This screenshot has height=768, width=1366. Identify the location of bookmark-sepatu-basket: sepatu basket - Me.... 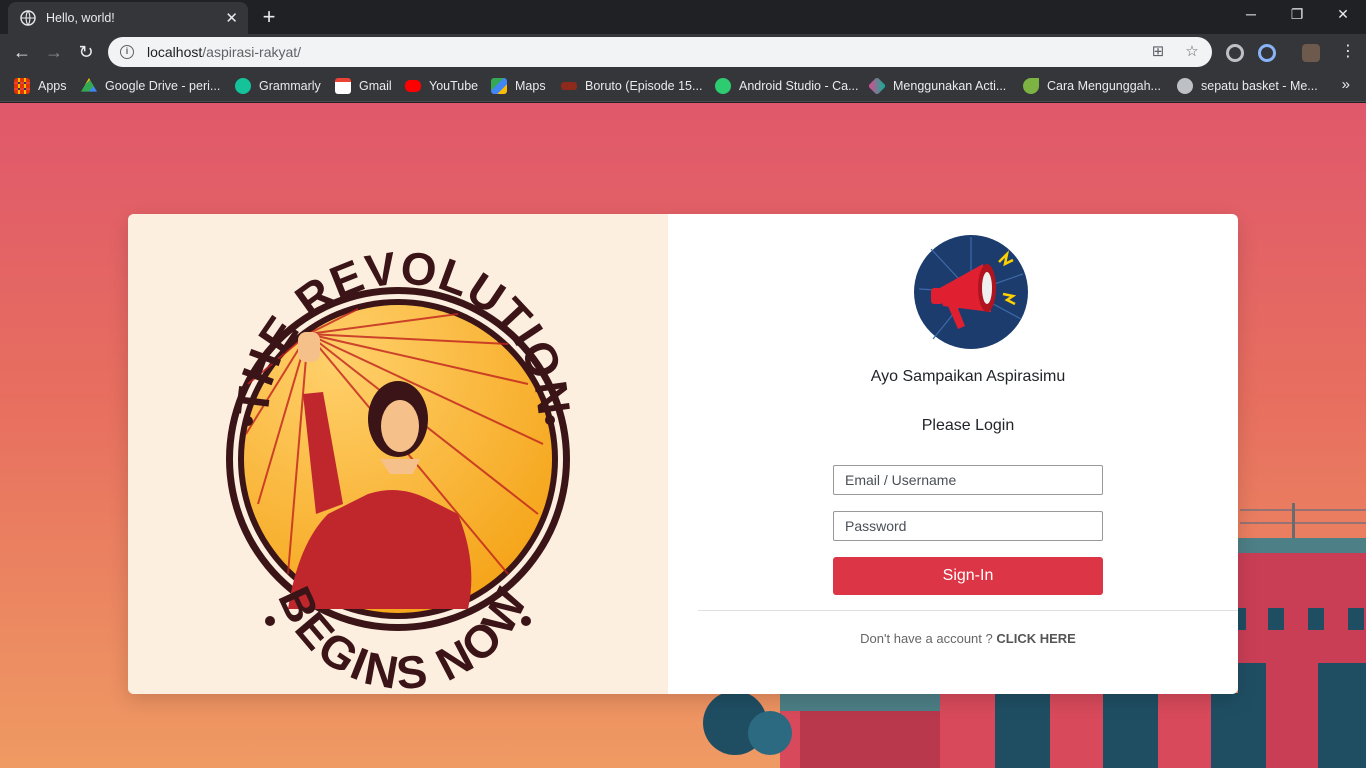
(1247, 86).